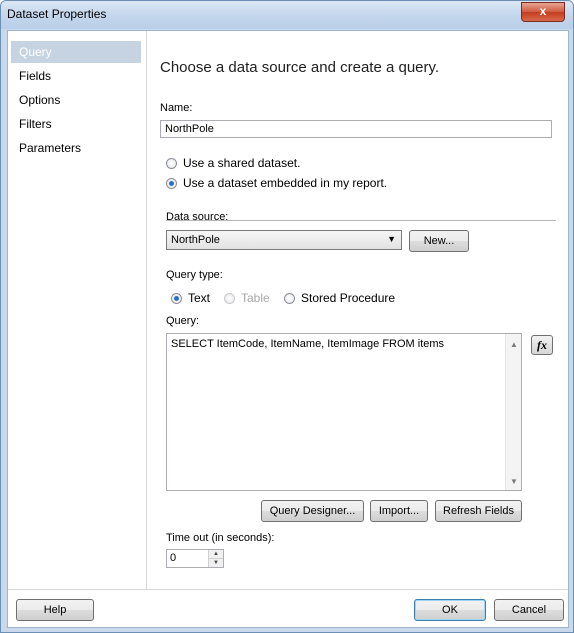 Image resolution: width=574 pixels, height=633 pixels. I want to click on cancel-button: Cancel, so click(529, 610).